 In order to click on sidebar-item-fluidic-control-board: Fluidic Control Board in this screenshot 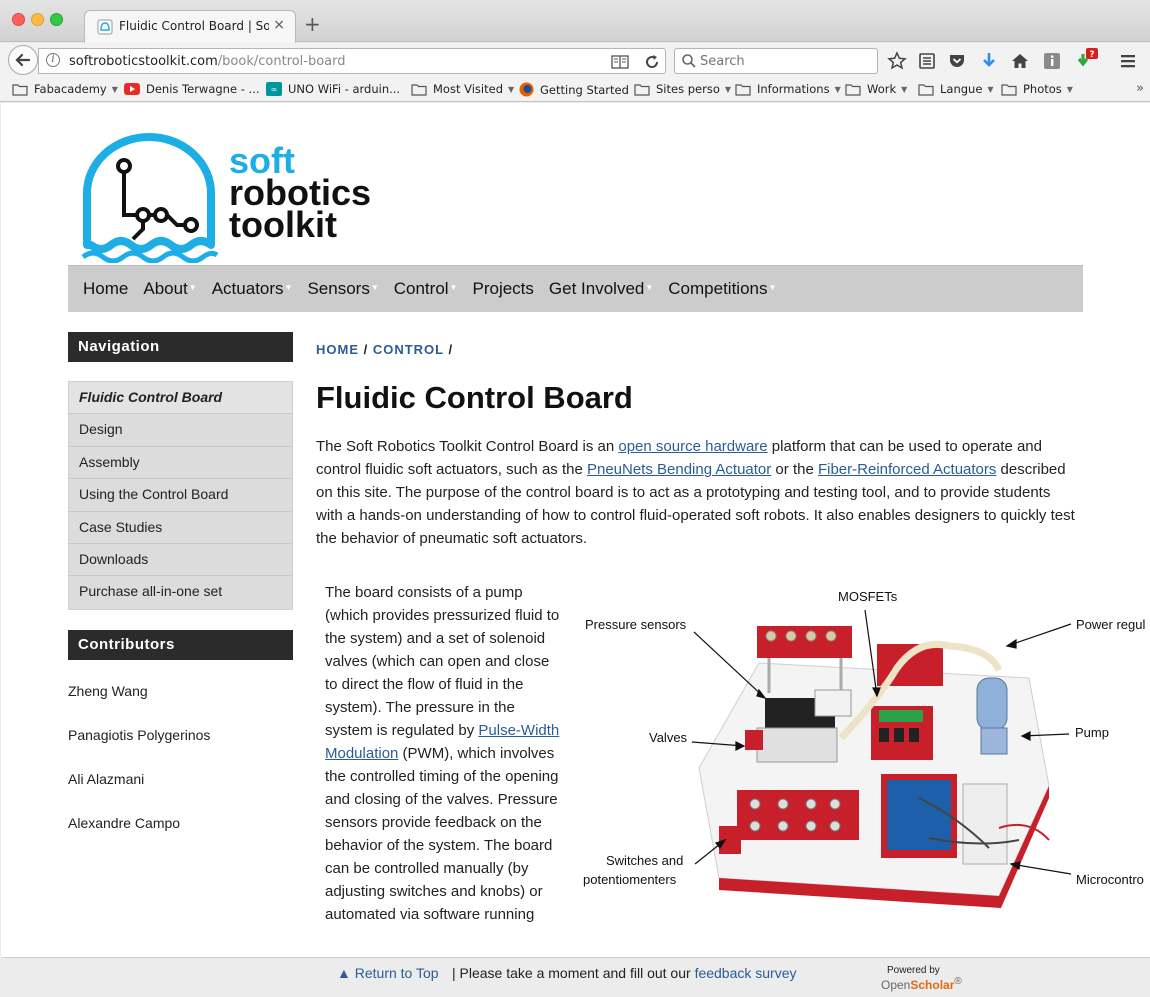, I will do `click(180, 398)`.